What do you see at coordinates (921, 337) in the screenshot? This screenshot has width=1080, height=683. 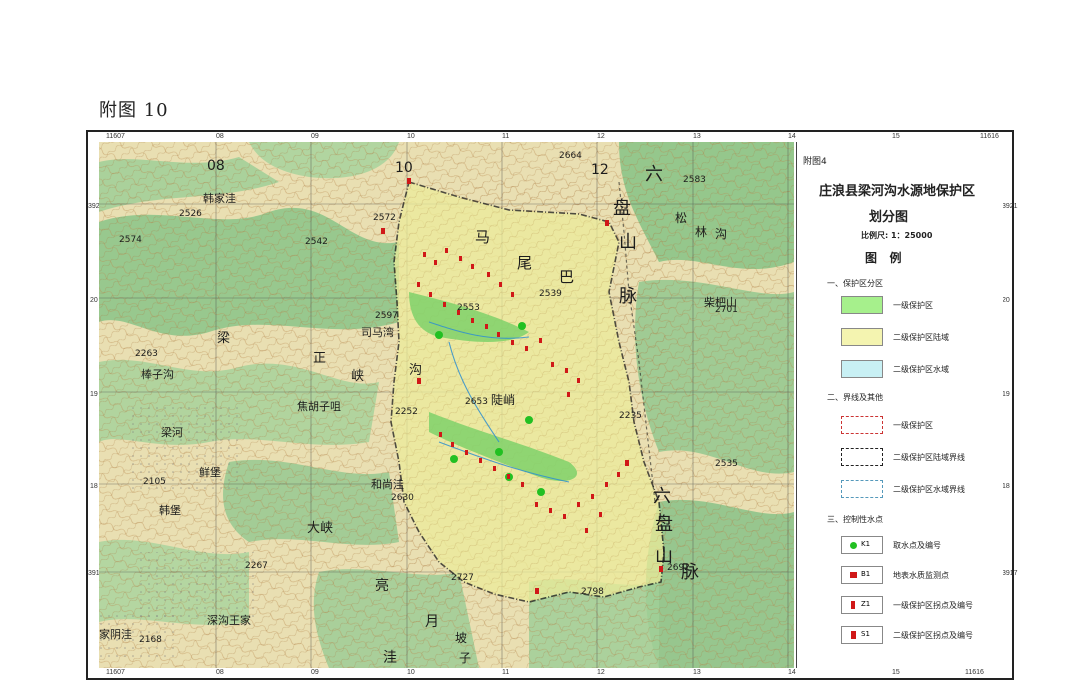 I see `zone2-label: 二级保护区陆域` at bounding box center [921, 337].